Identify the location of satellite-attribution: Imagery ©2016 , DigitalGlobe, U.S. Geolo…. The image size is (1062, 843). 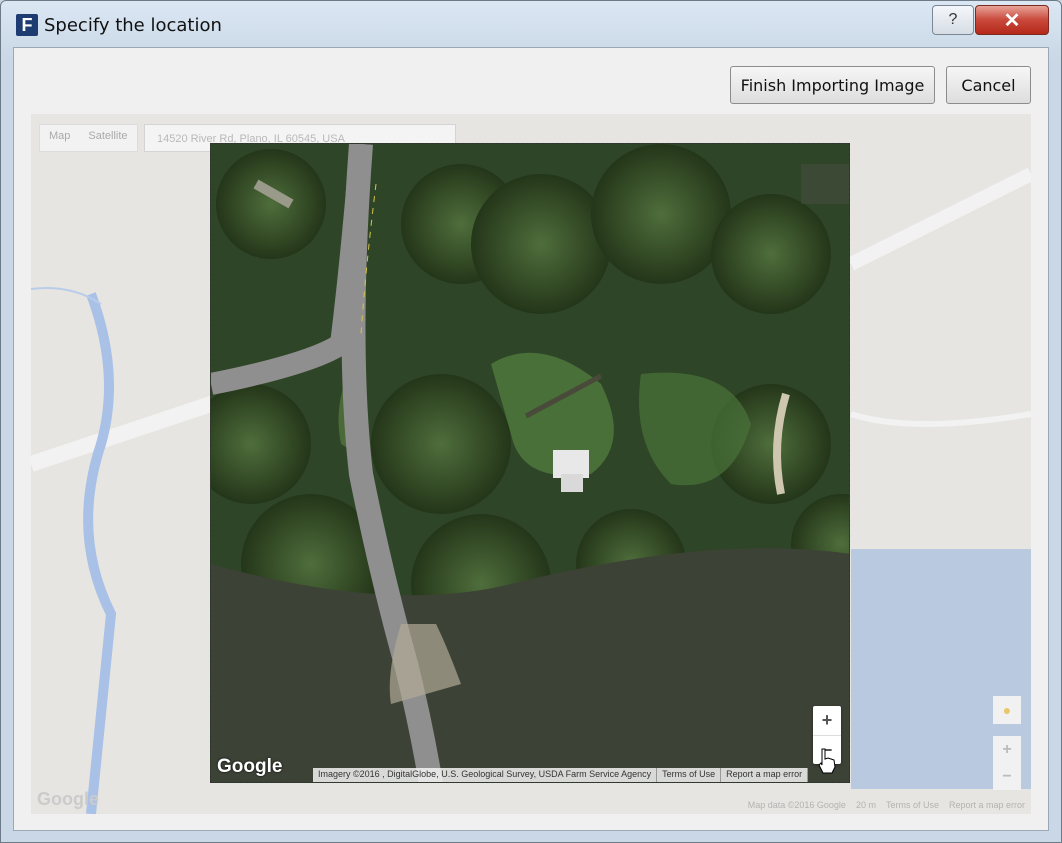
(561, 775).